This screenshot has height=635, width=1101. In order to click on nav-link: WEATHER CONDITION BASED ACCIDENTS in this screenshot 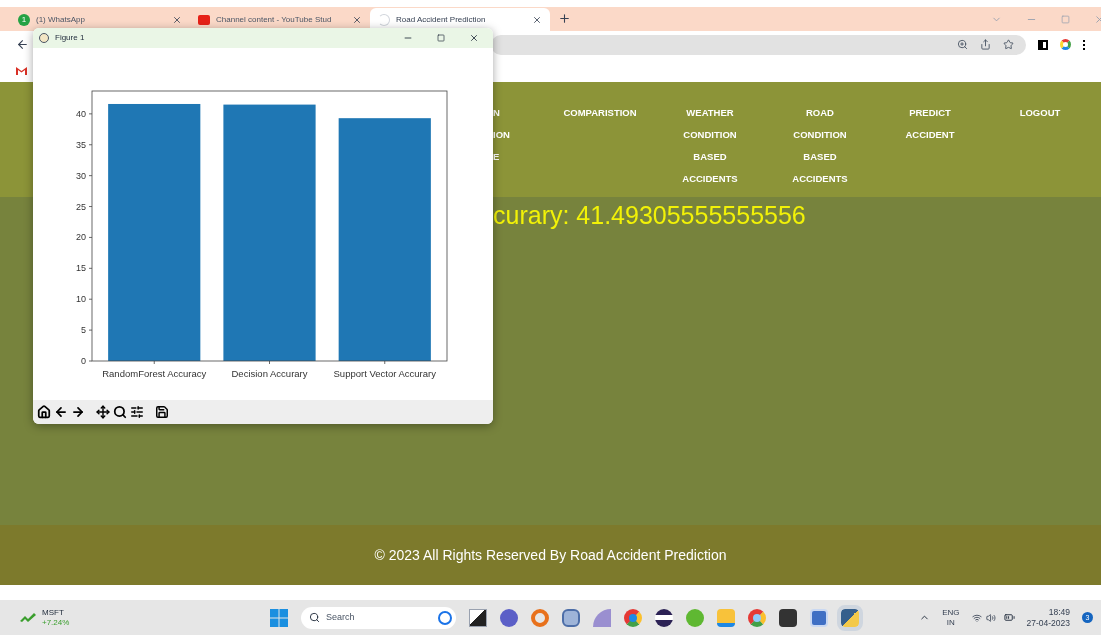, I will do `click(710, 149)`.